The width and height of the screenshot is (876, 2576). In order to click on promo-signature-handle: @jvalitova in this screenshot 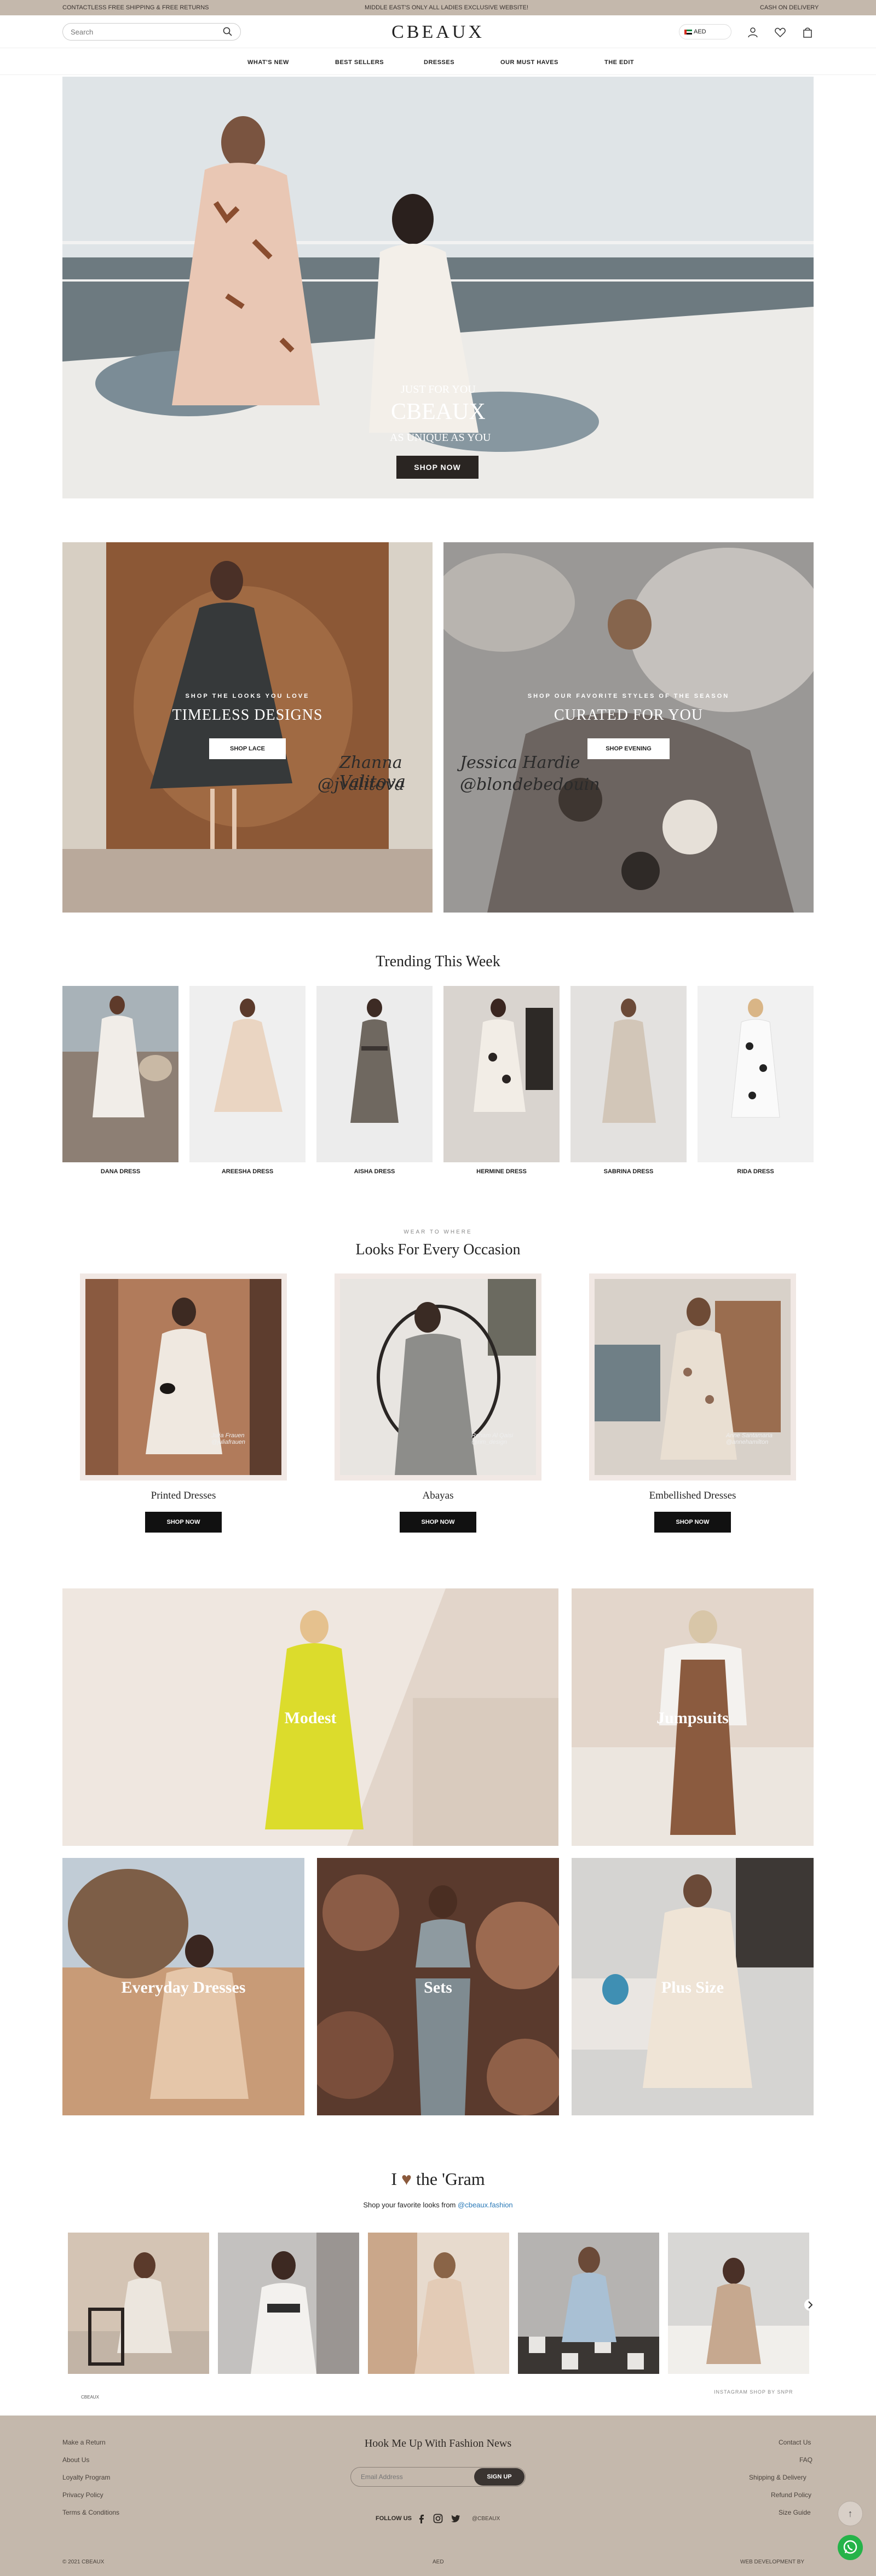, I will do `click(361, 785)`.